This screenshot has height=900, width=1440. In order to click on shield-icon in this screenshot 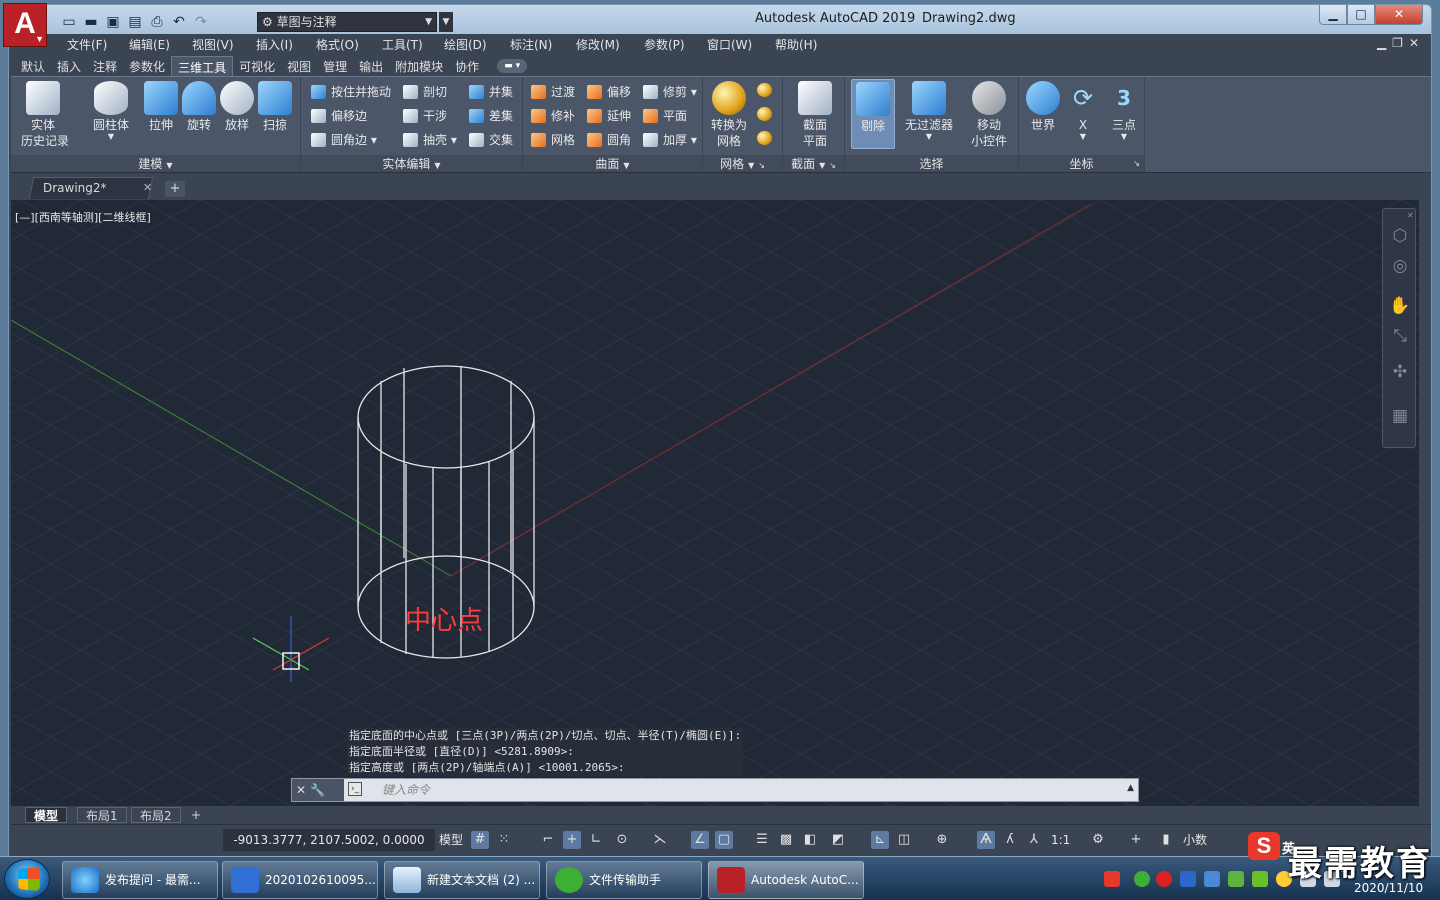, I will do `click(1188, 879)`.